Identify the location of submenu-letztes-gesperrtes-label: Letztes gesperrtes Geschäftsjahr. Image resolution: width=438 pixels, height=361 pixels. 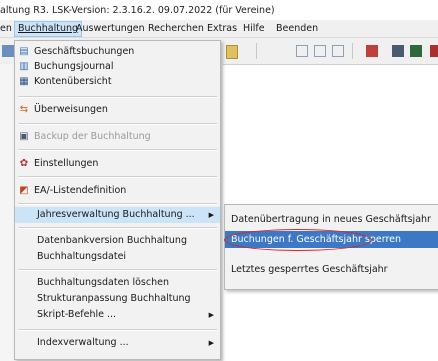
(309, 269).